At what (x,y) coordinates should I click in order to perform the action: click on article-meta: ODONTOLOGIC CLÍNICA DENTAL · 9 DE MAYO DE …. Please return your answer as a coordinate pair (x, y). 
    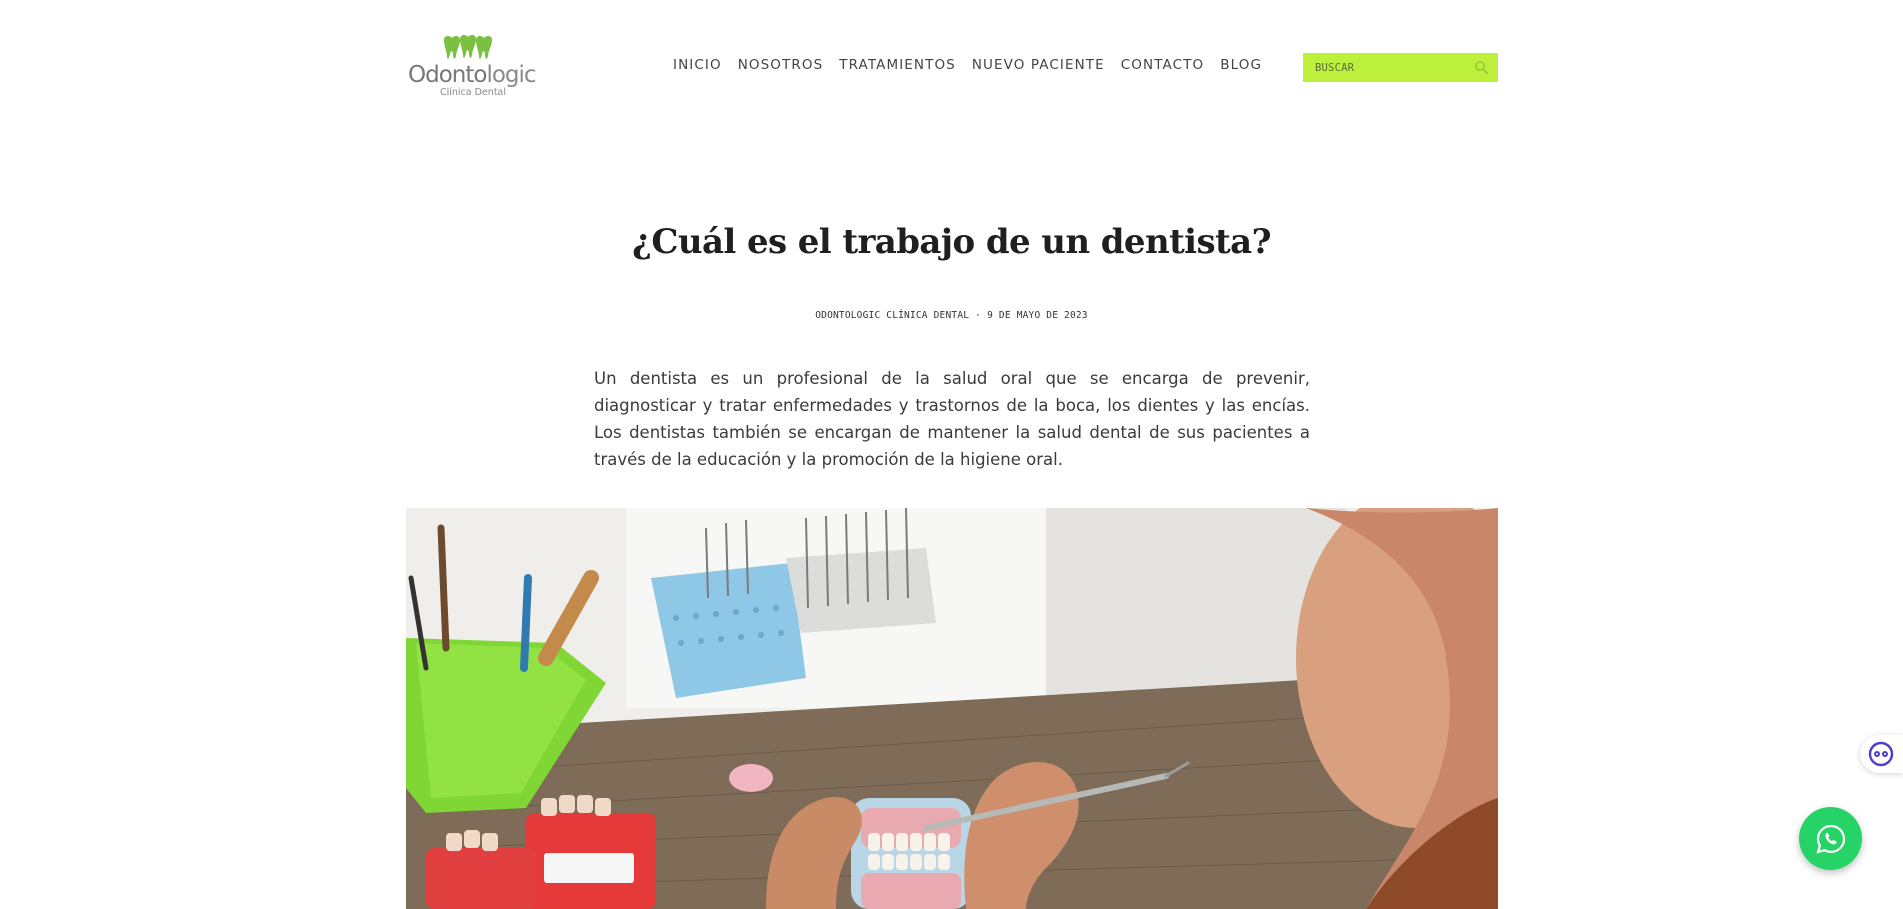
    Looking at the image, I should click on (951, 315).